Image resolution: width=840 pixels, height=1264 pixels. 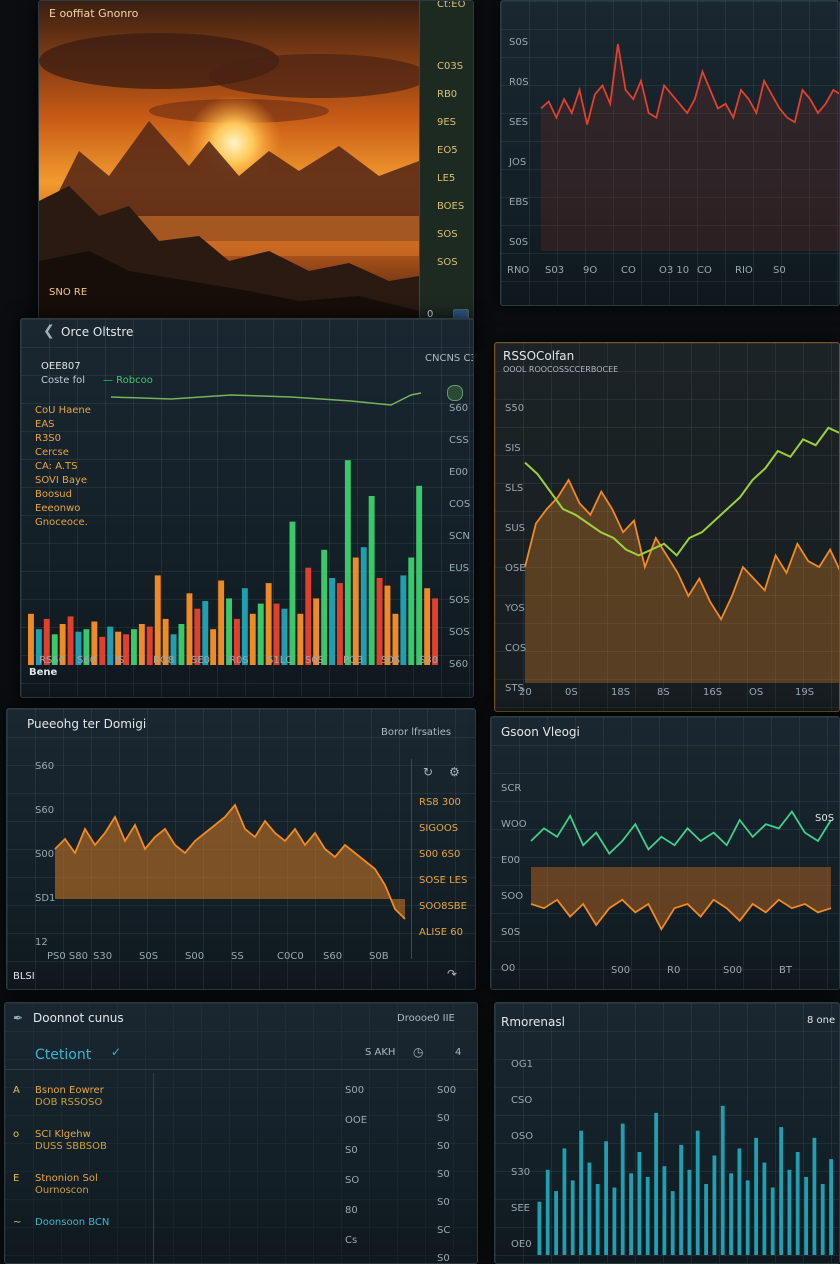 I want to click on filter-icon: ✓, so click(x=116, y=1052).